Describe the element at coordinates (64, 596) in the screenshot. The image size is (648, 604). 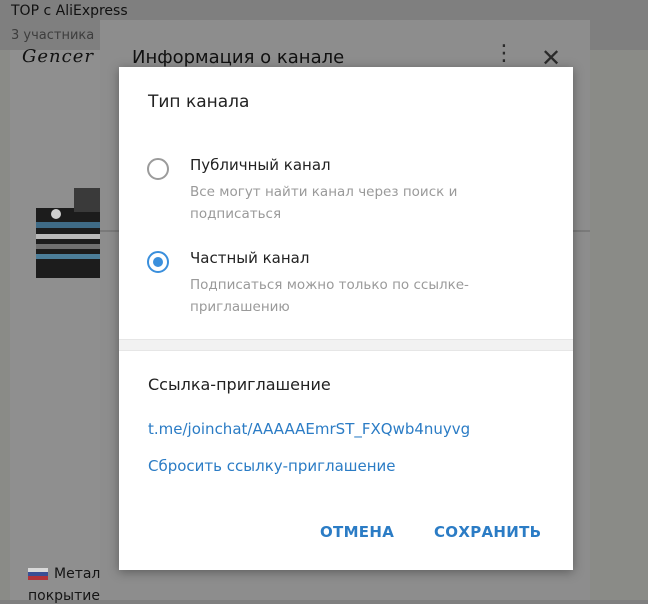
I see `message-caption-line2: покрытие` at that location.